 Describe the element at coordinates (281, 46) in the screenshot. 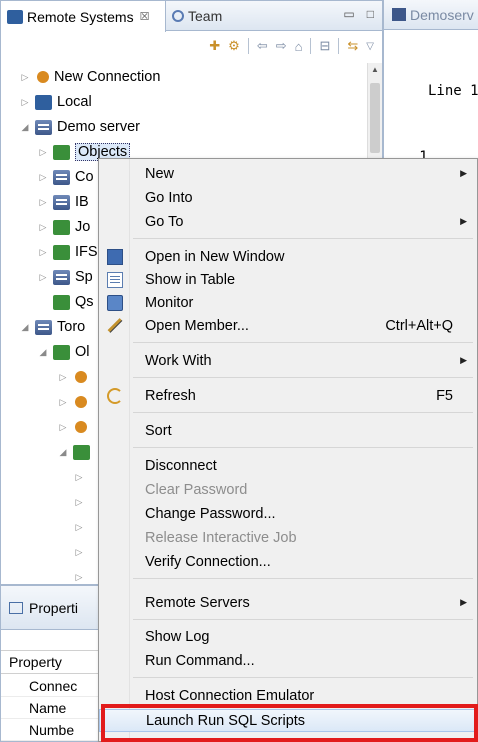

I see `forward-icon: ⇨` at that location.